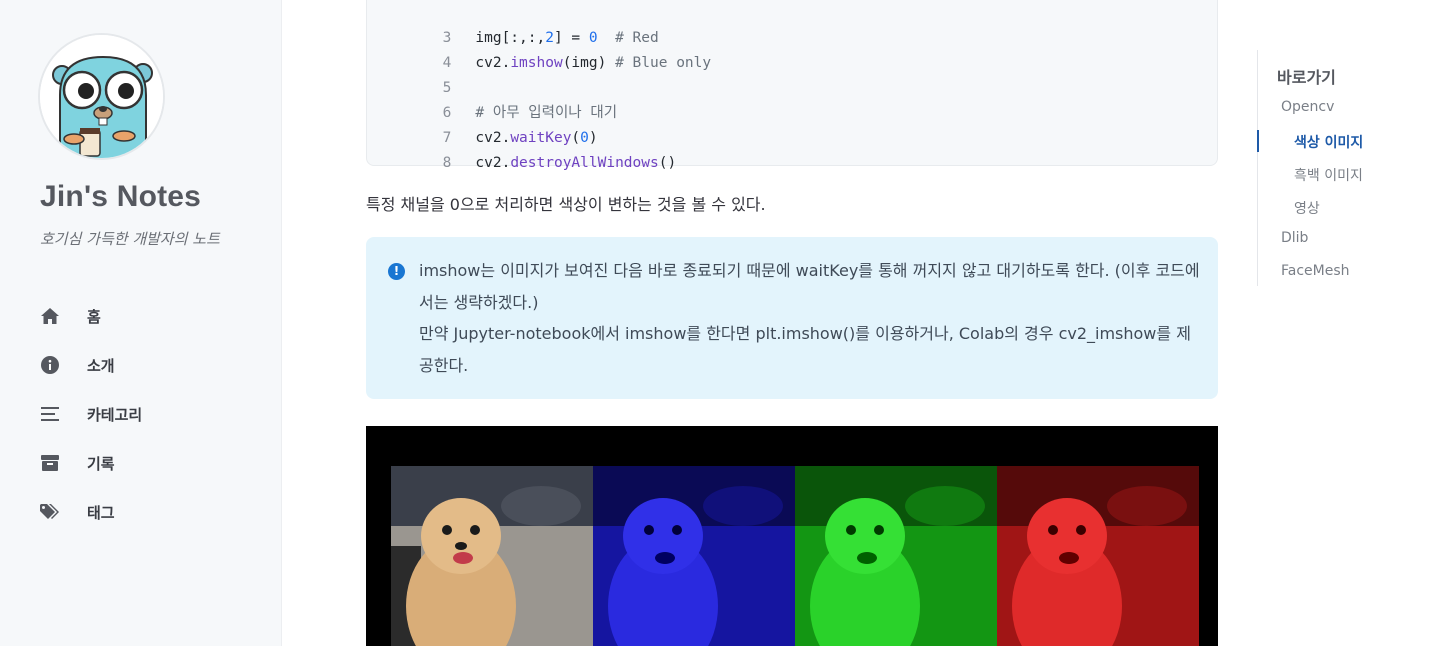 Image resolution: width=1452 pixels, height=646 pixels. Describe the element at coordinates (1098, 556) in the screenshot. I see `red-channel-photo` at that location.